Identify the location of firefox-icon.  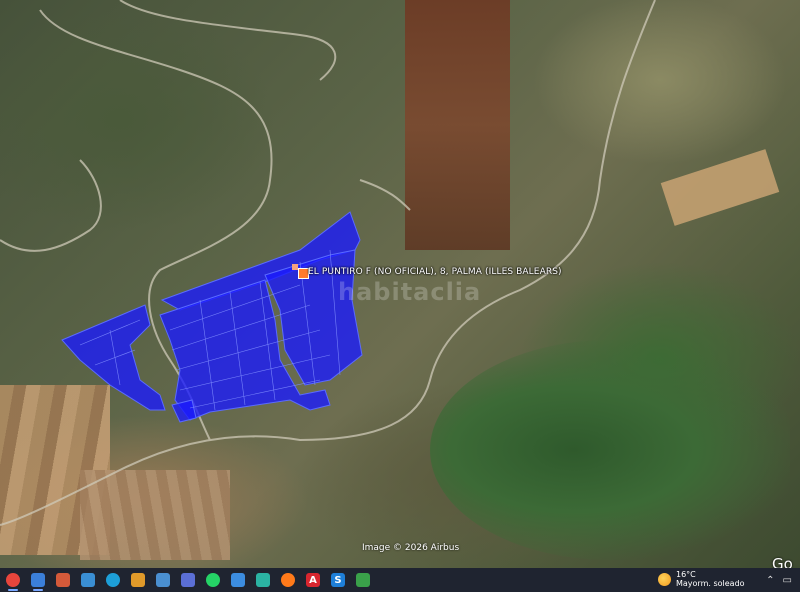
(288, 580).